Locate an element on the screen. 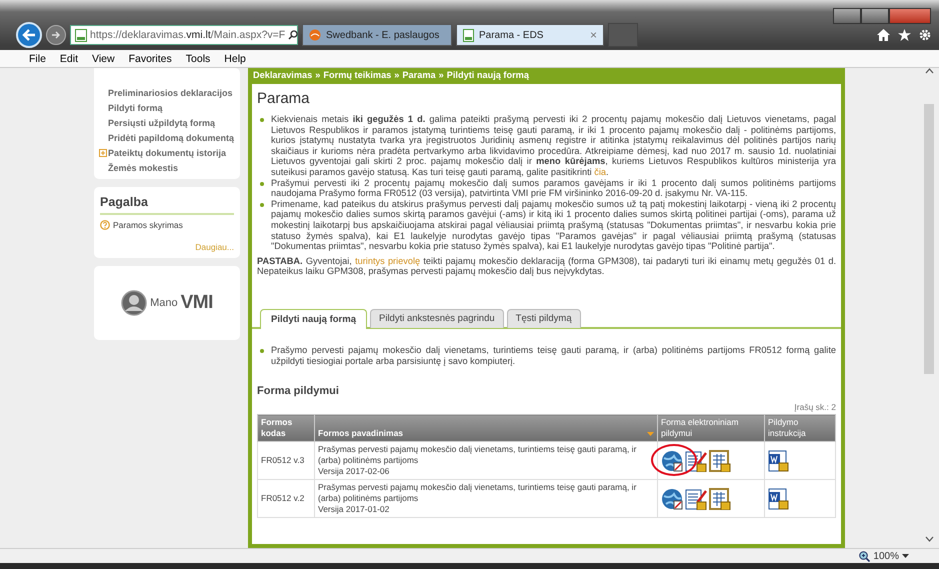 The height and width of the screenshot is (569, 939). menu-item: Help is located at coordinates (235, 58).